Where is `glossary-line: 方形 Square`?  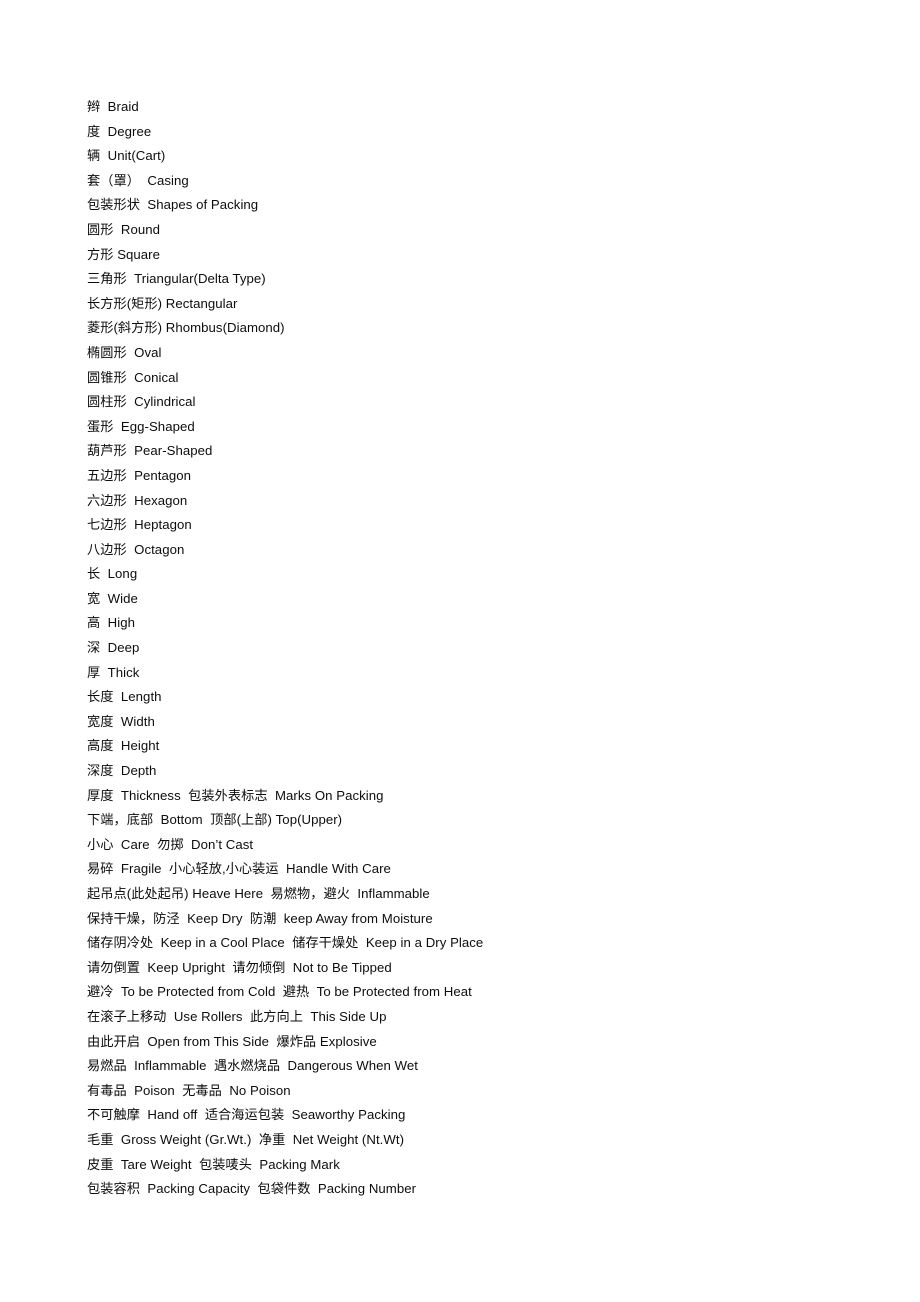
glossary-line: 方形 Square is located at coordinates (124, 254).